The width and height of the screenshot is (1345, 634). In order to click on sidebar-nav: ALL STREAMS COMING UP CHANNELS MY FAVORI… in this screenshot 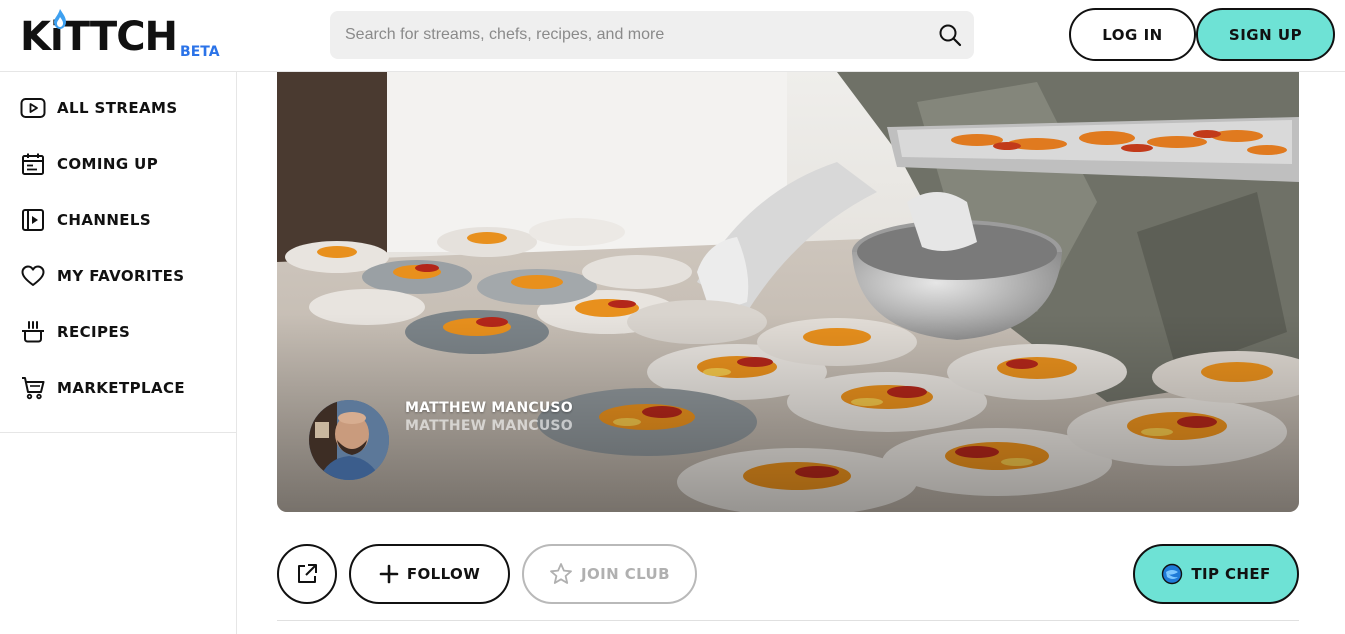, I will do `click(118, 252)`.